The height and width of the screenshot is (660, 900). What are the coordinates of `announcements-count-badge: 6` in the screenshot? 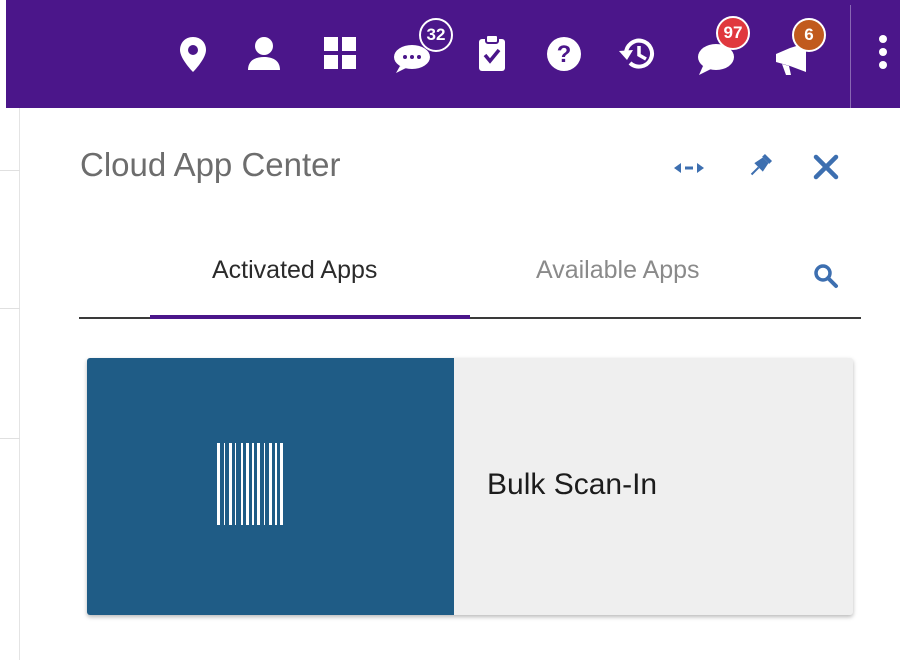 It's located at (809, 35).